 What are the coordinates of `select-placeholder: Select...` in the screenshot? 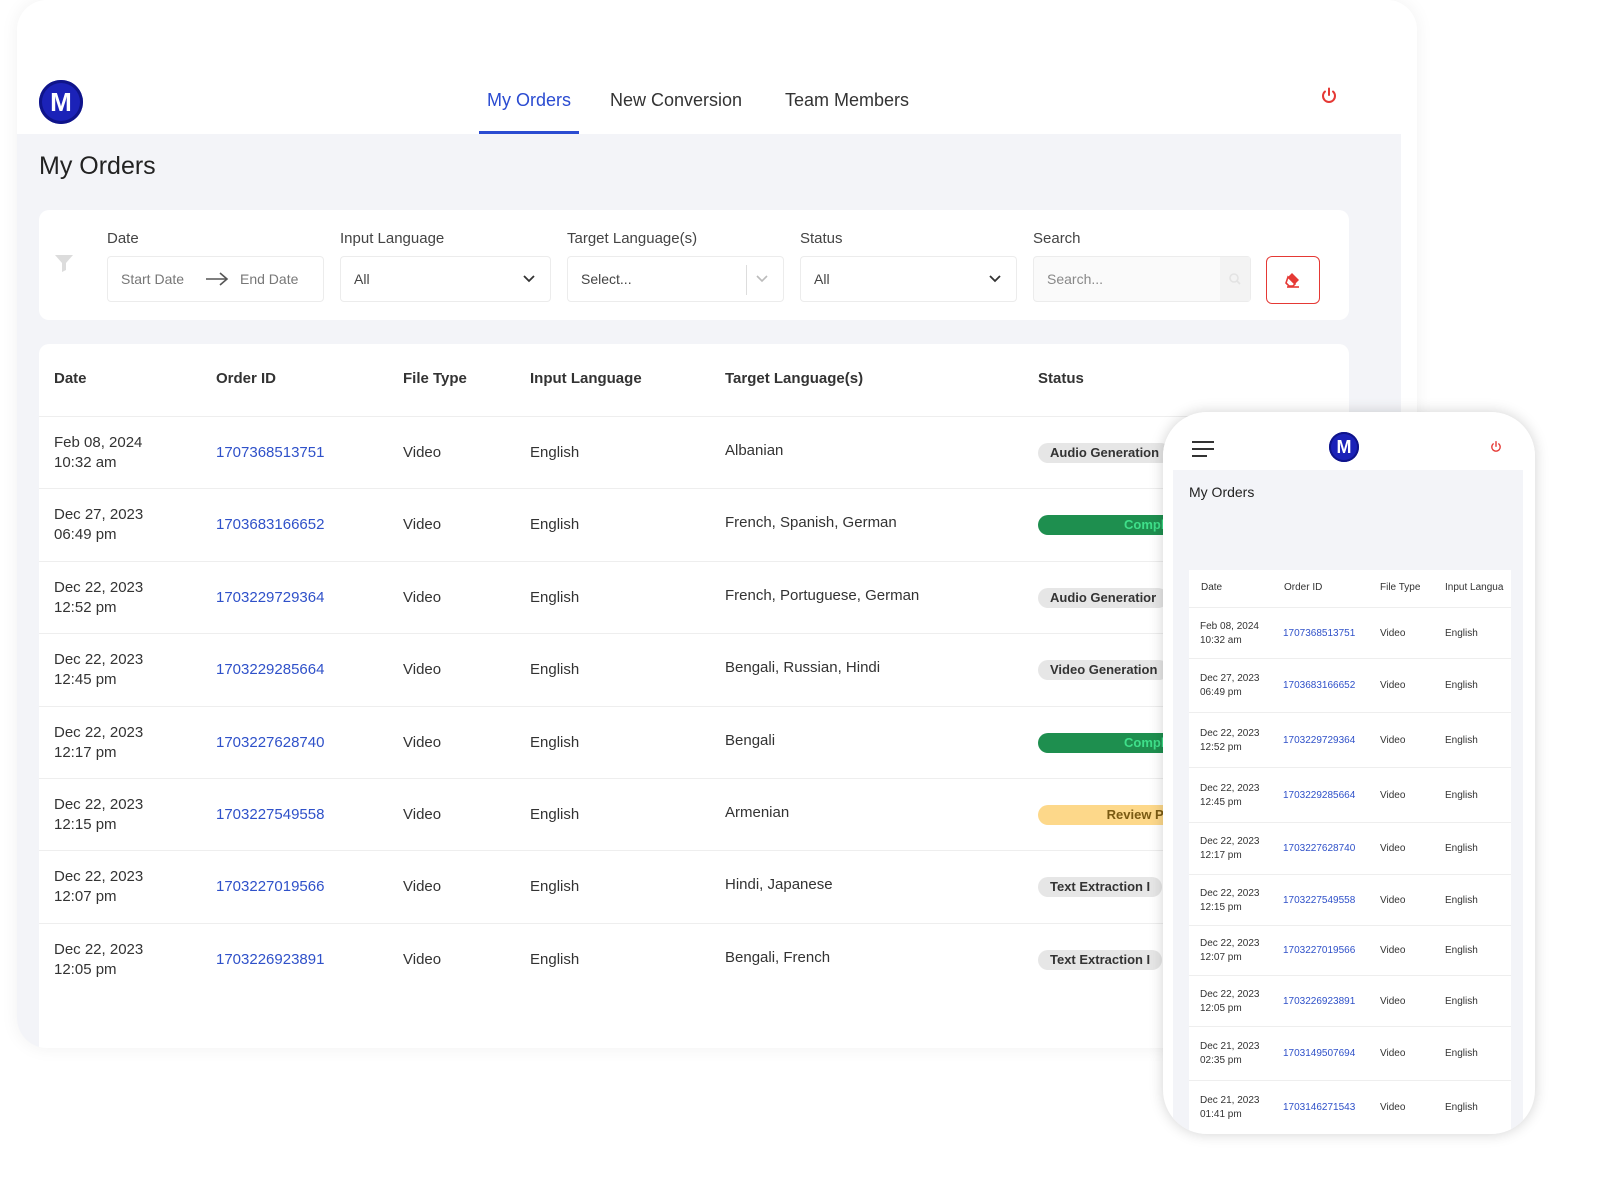 It's located at (606, 279).